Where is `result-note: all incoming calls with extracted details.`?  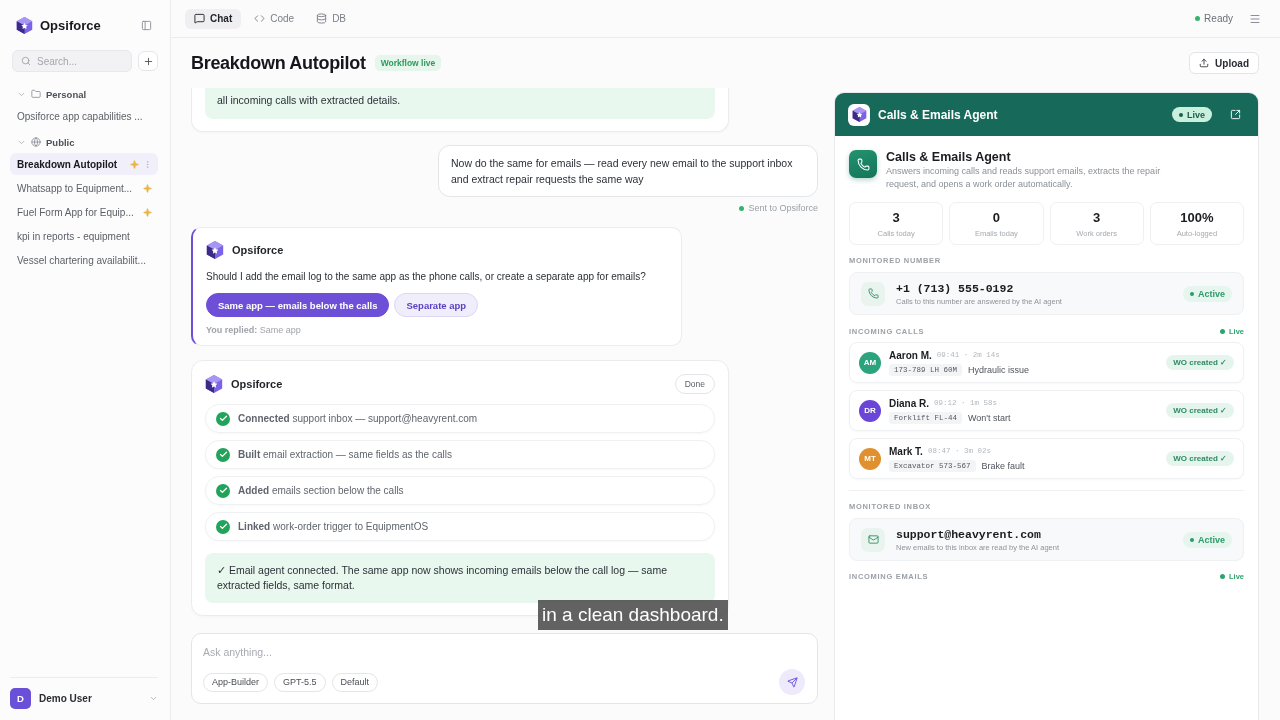 result-note: all incoming calls with extracted details. is located at coordinates (460, 103).